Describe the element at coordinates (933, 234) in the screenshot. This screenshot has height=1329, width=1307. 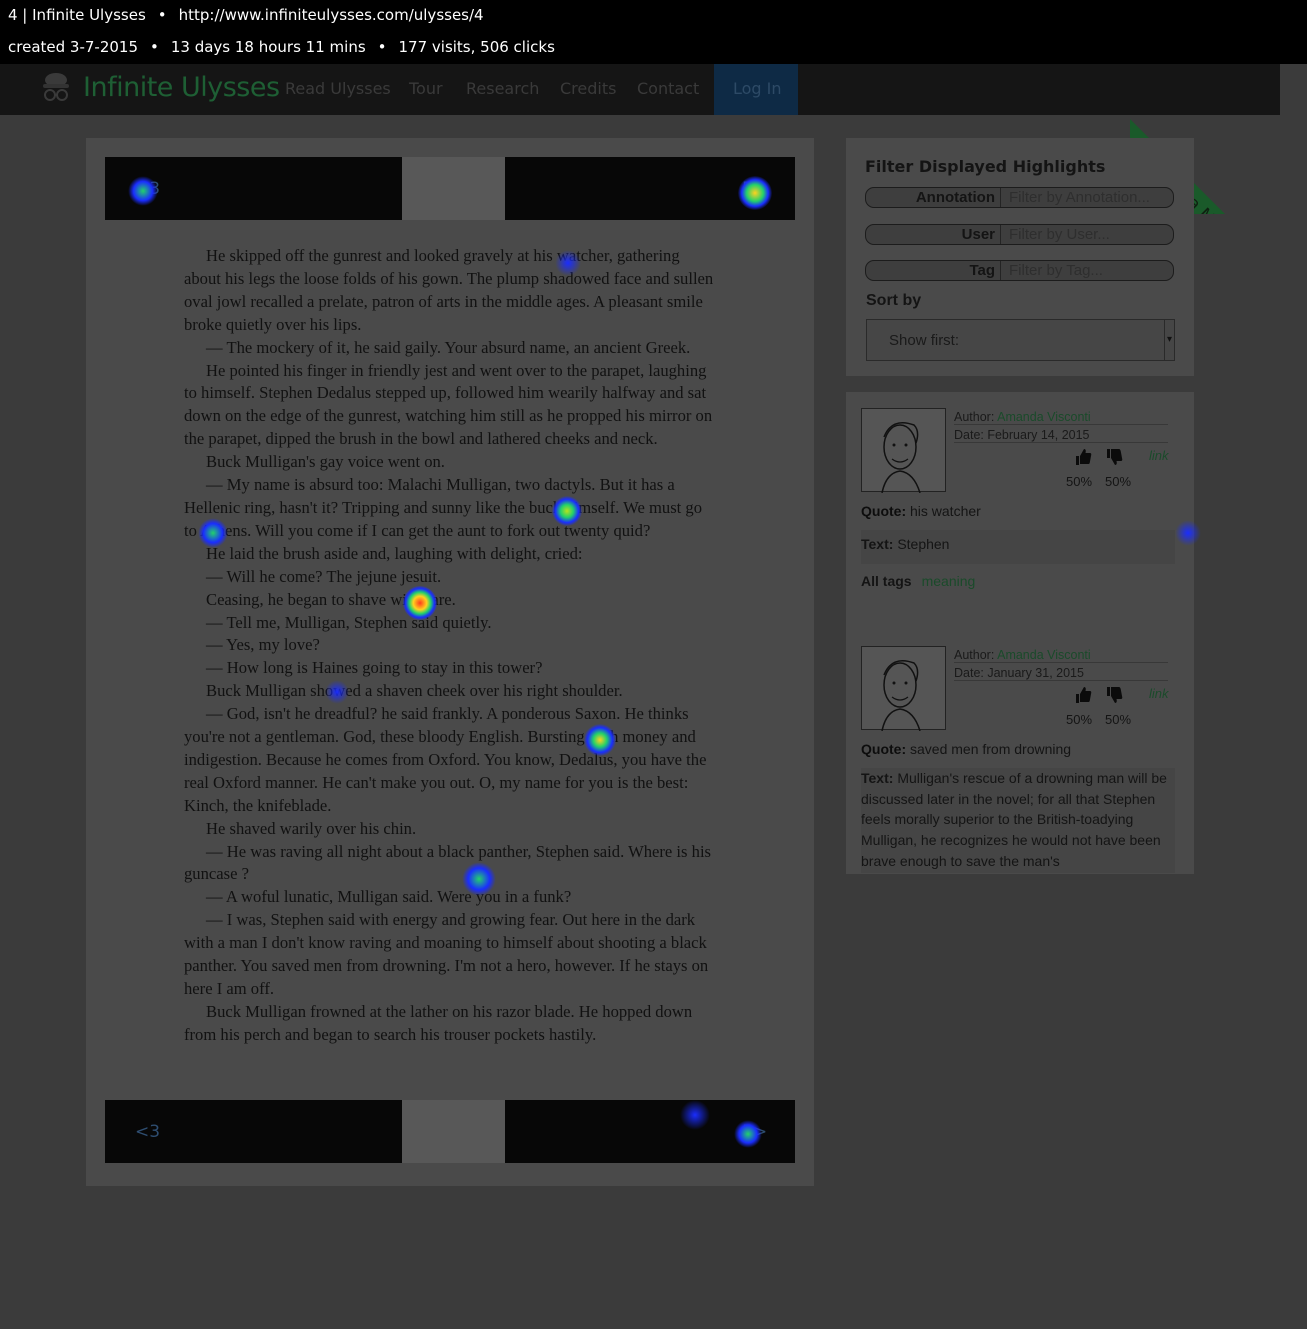
I see `filter-label: User` at that location.